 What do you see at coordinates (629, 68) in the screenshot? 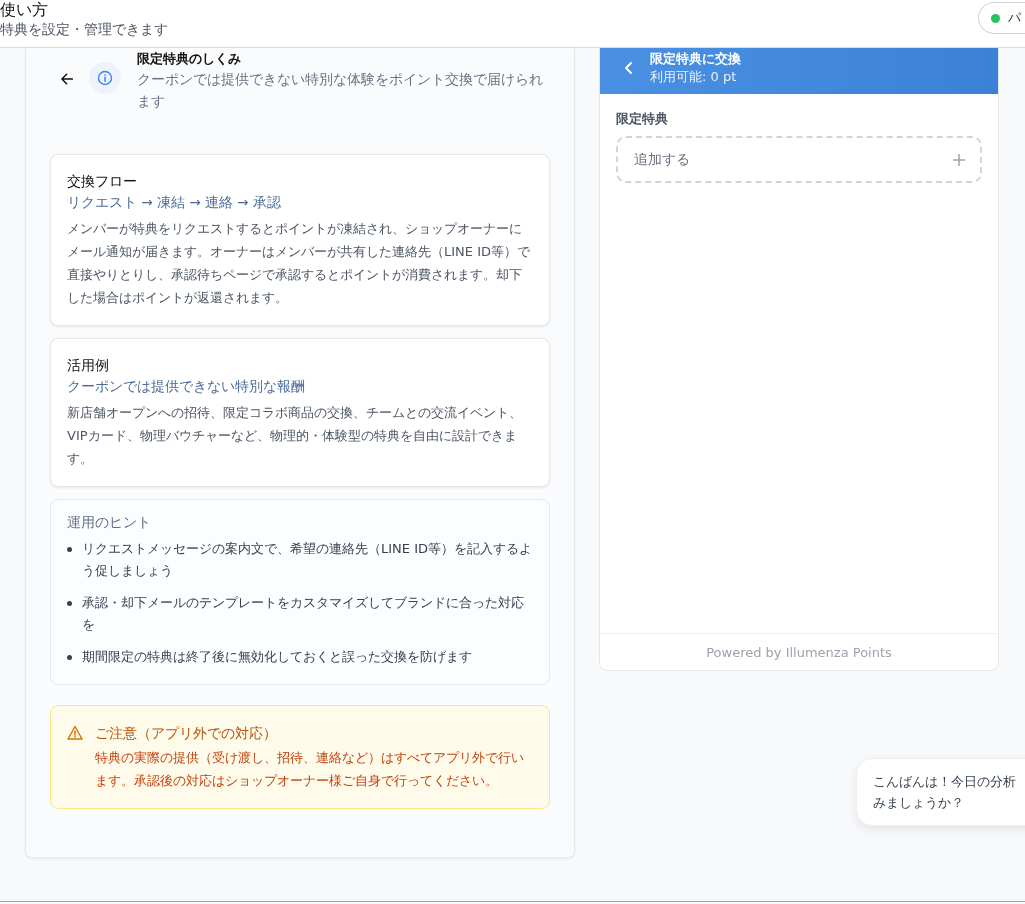
I see `back-chevron-icon` at bounding box center [629, 68].